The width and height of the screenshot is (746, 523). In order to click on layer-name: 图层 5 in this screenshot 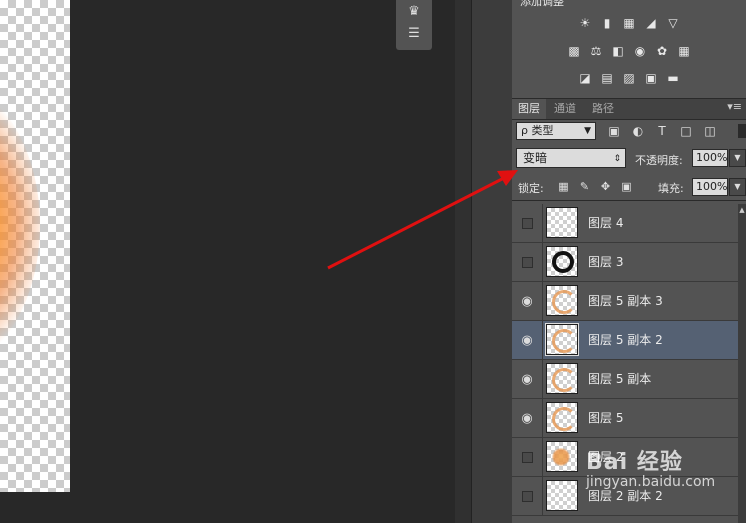, I will do `click(606, 418)`.